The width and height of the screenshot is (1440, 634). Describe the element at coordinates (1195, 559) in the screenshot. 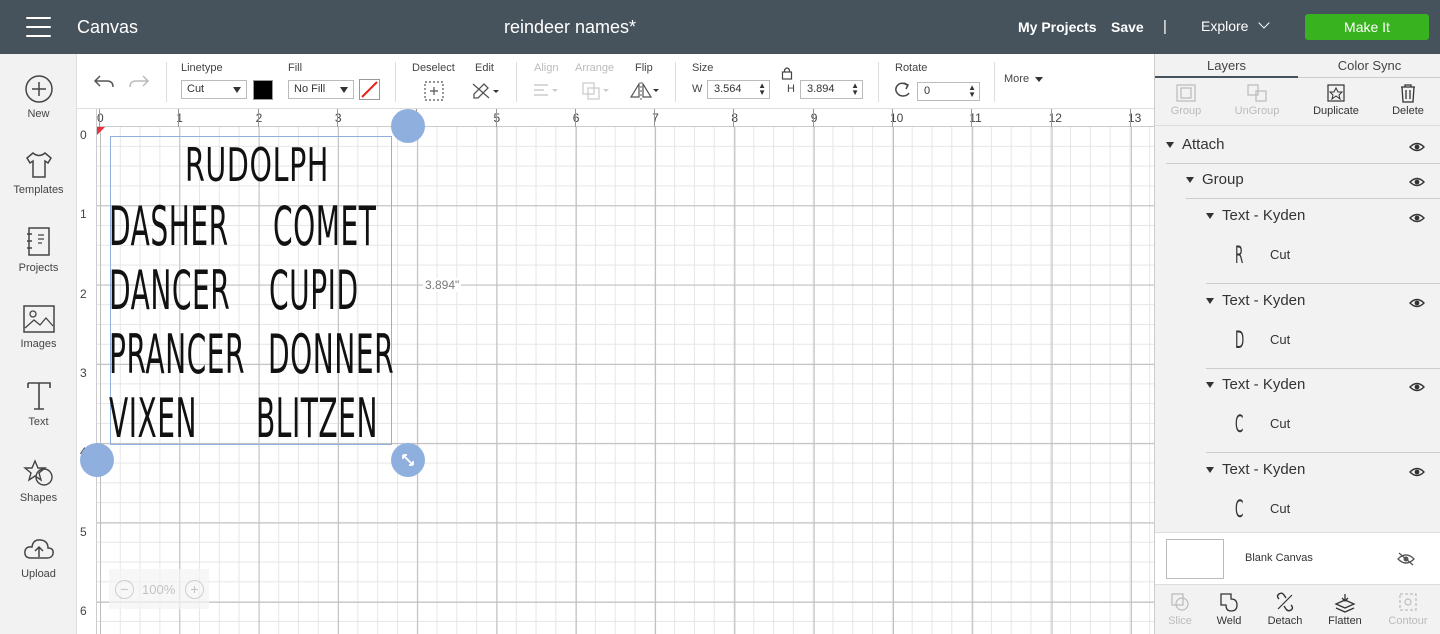

I see `blank-canvas-swatch` at that location.